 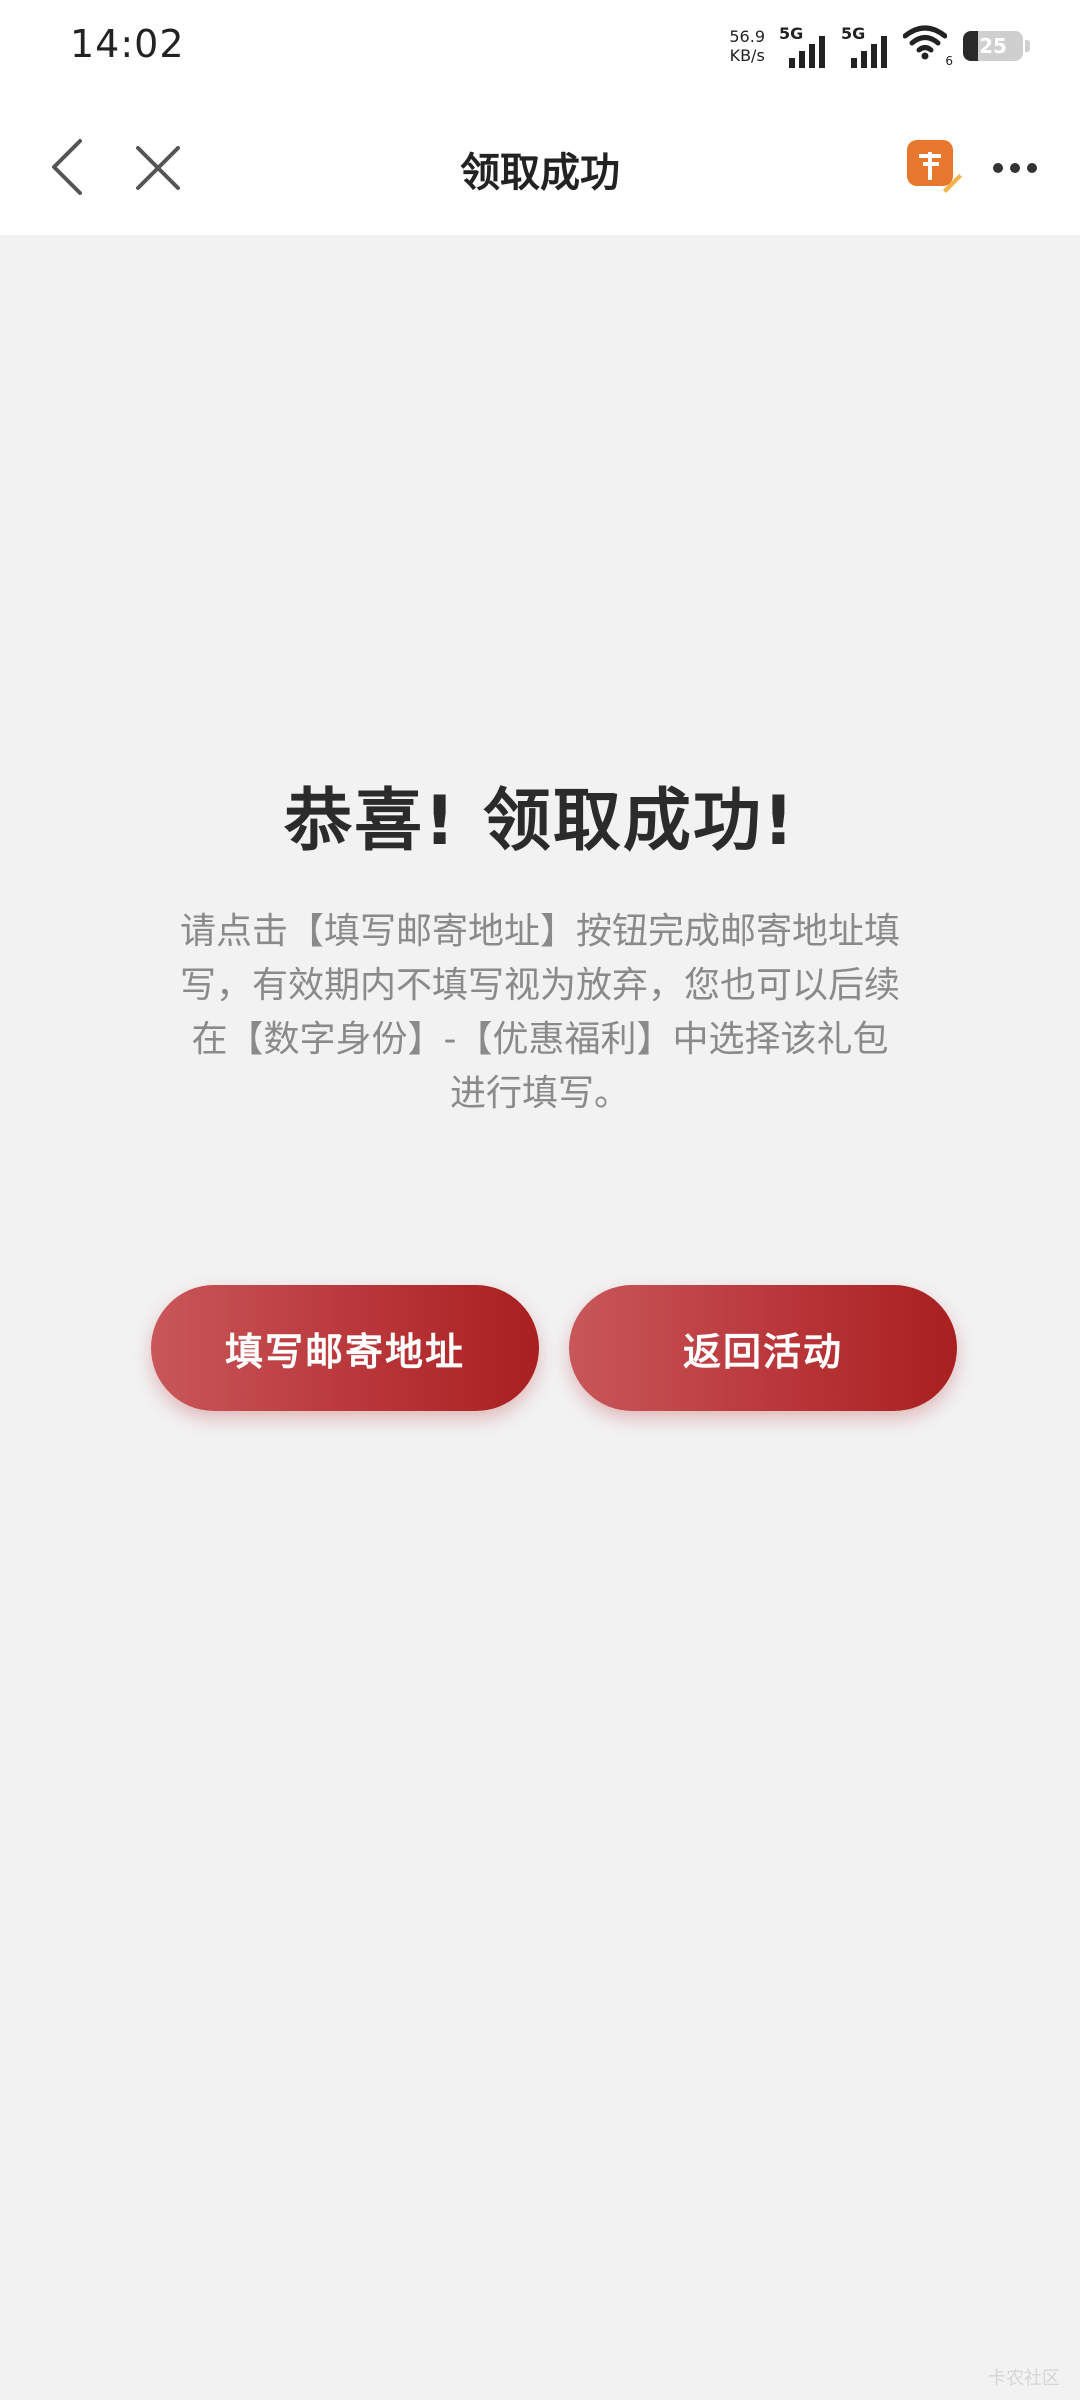 I want to click on battery-fill, so click(x=970, y=46).